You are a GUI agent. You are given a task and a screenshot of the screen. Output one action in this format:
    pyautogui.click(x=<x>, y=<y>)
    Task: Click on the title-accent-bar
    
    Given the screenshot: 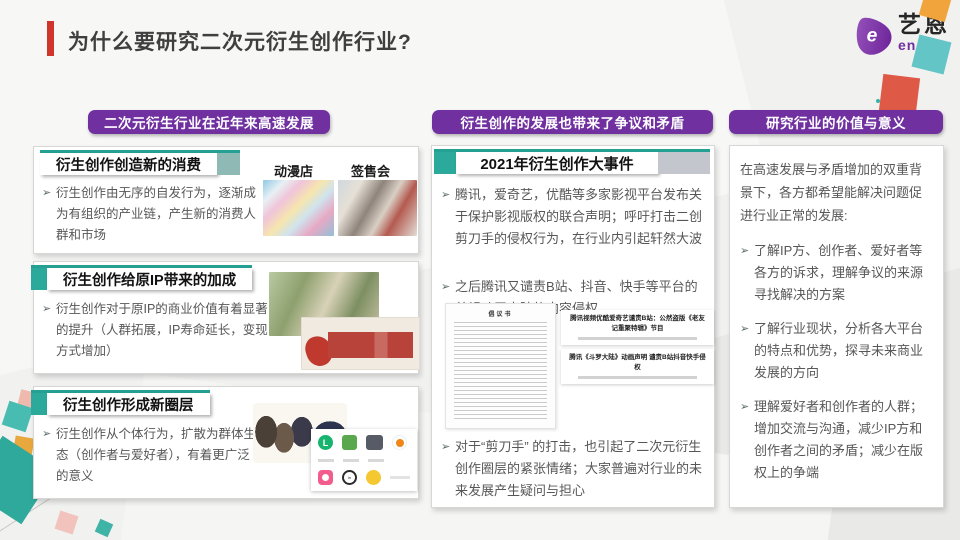 What is the action you would take?
    pyautogui.click(x=50, y=38)
    